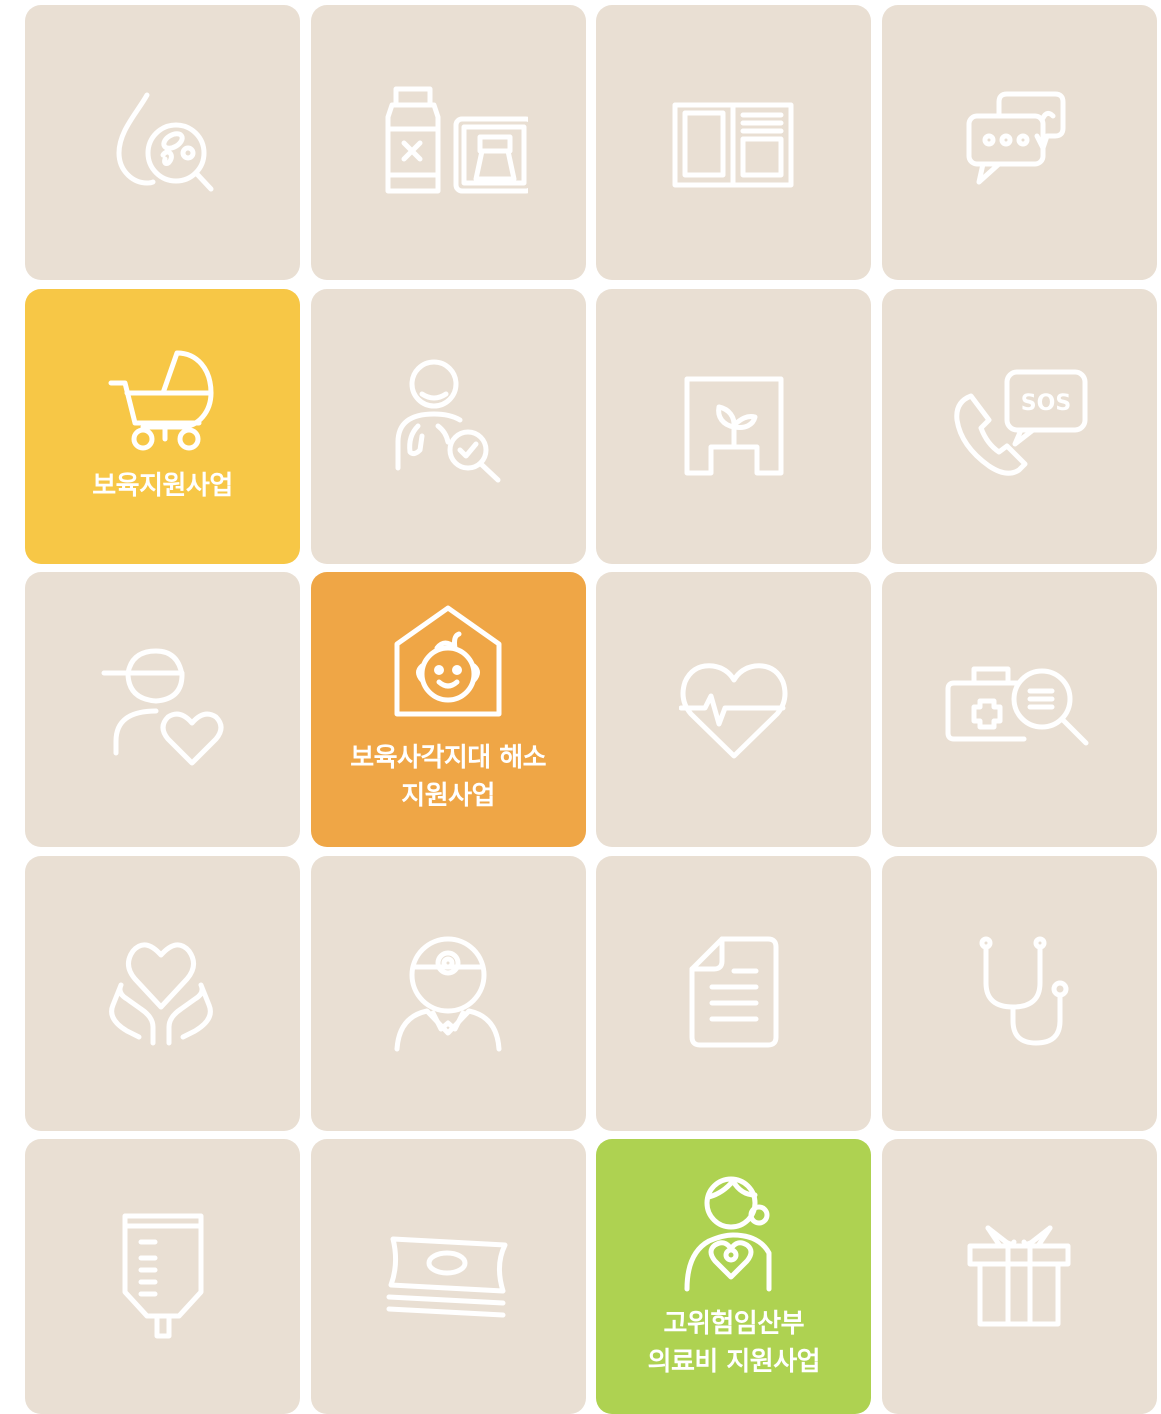 This screenshot has width=1161, height=1414. What do you see at coordinates (457, 139) in the screenshot?
I see `medicine-bottle-frame-icon` at bounding box center [457, 139].